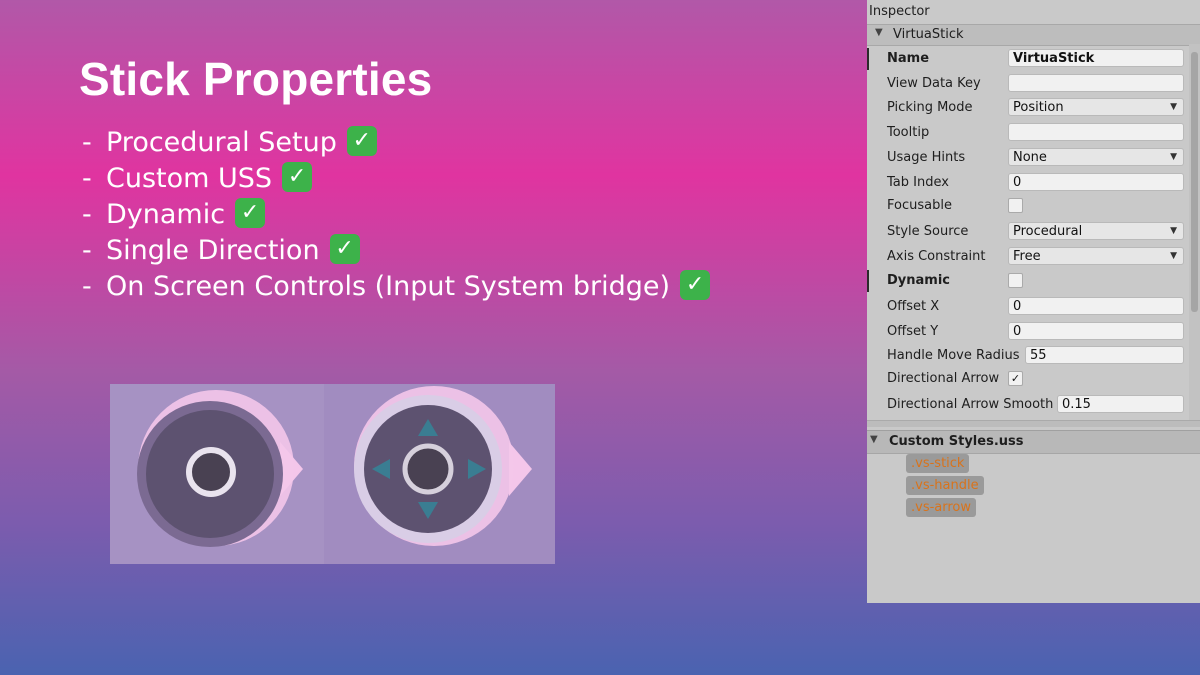 The height and width of the screenshot is (675, 1200). What do you see at coordinates (1048, 231) in the screenshot?
I see `dropdown-value: Procedural` at bounding box center [1048, 231].